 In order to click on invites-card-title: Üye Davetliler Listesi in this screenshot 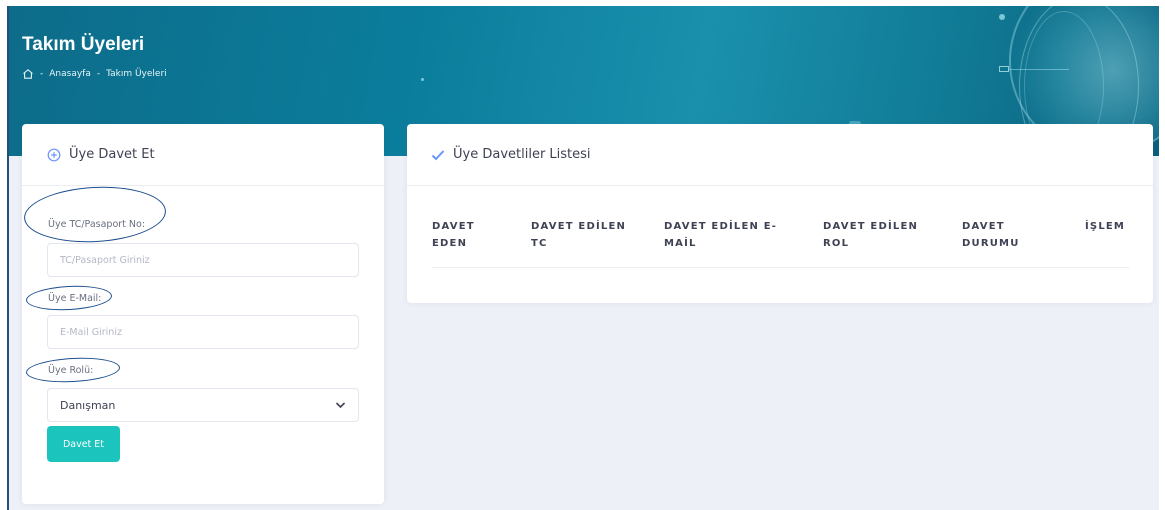, I will do `click(522, 154)`.